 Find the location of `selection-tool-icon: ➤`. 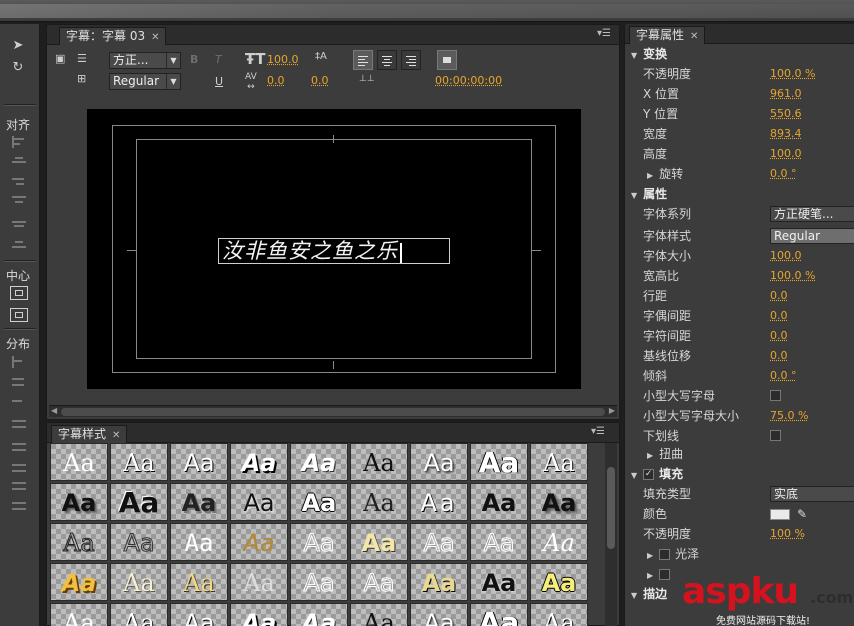

selection-tool-icon: ➤ is located at coordinates (18, 46).